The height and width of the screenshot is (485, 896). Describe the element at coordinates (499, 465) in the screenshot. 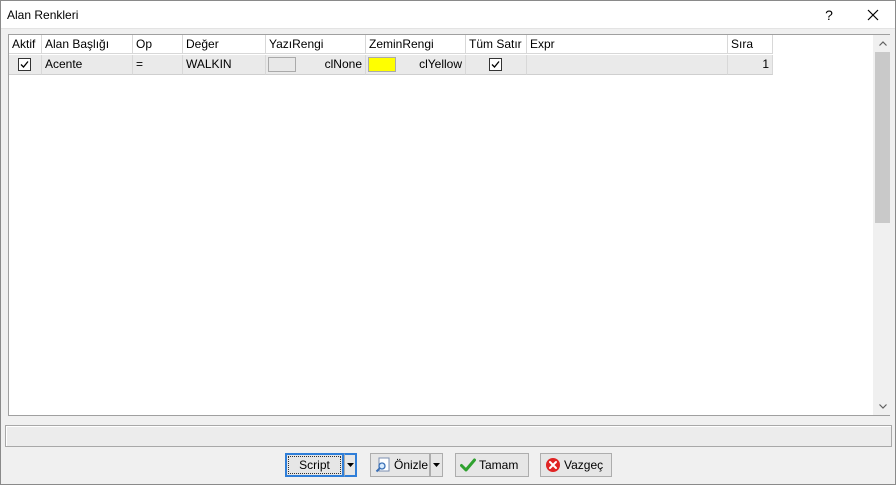

I see `ok-button-label: Tamam` at that location.